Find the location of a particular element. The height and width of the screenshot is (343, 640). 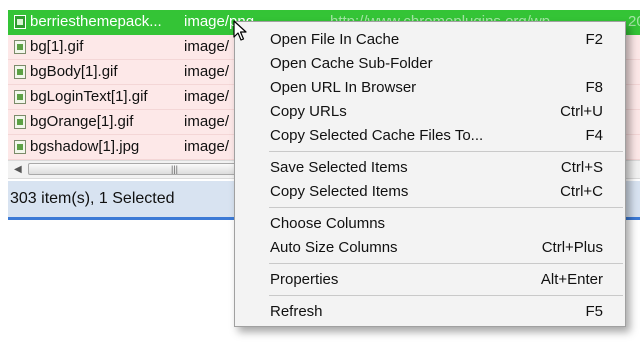

menu-item-choose-columns: Choose Columns is located at coordinates (430, 224).